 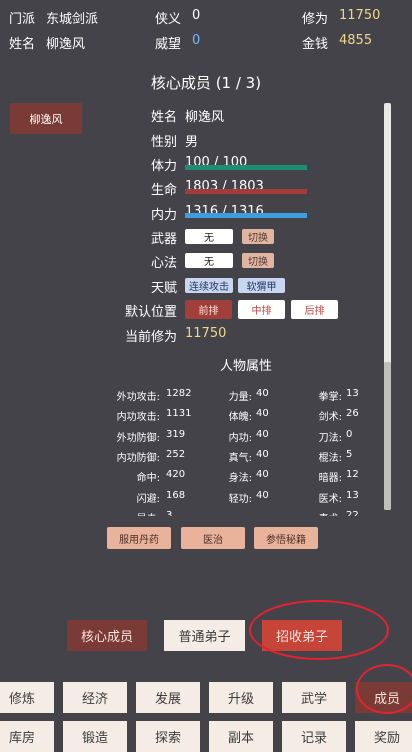 I want to click on gender-value: 男, so click(x=192, y=142).